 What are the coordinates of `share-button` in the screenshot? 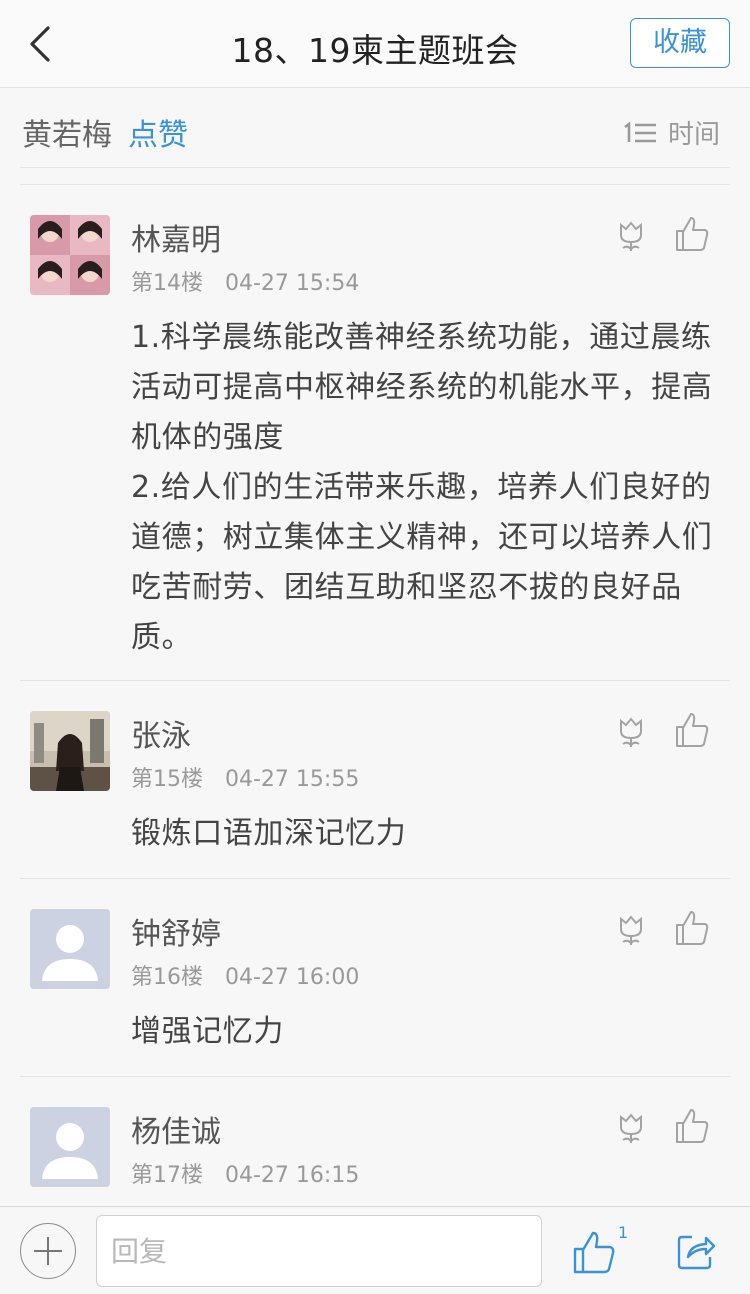 It's located at (696, 1251).